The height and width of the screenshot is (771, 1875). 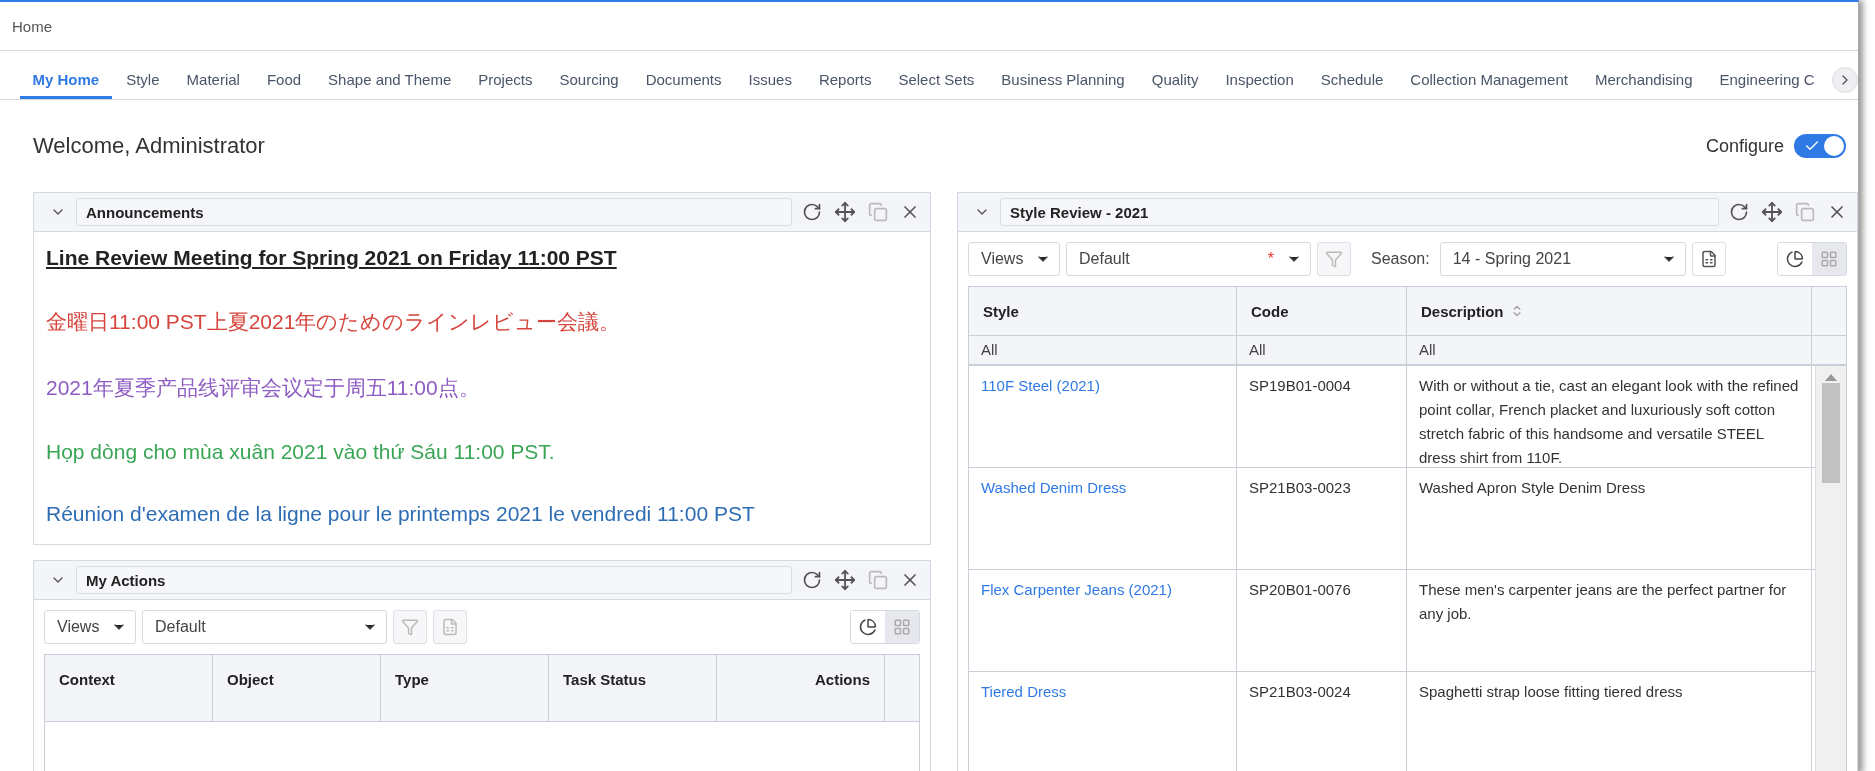 What do you see at coordinates (129, 688) in the screenshot?
I see `column-header: Context` at bounding box center [129, 688].